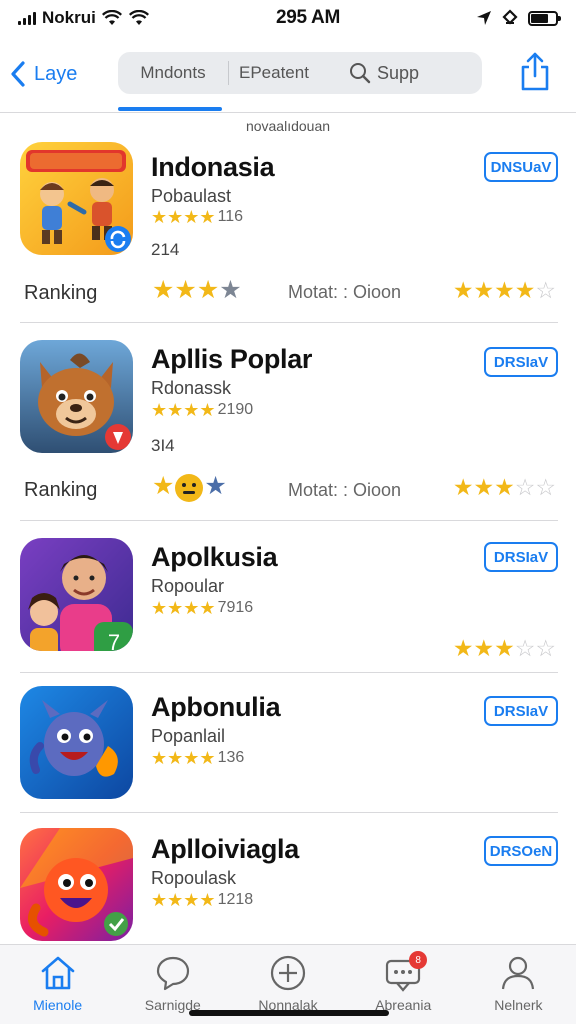 This screenshot has width=576, height=1024. I want to click on app-title: Apolkusia, so click(214, 557).